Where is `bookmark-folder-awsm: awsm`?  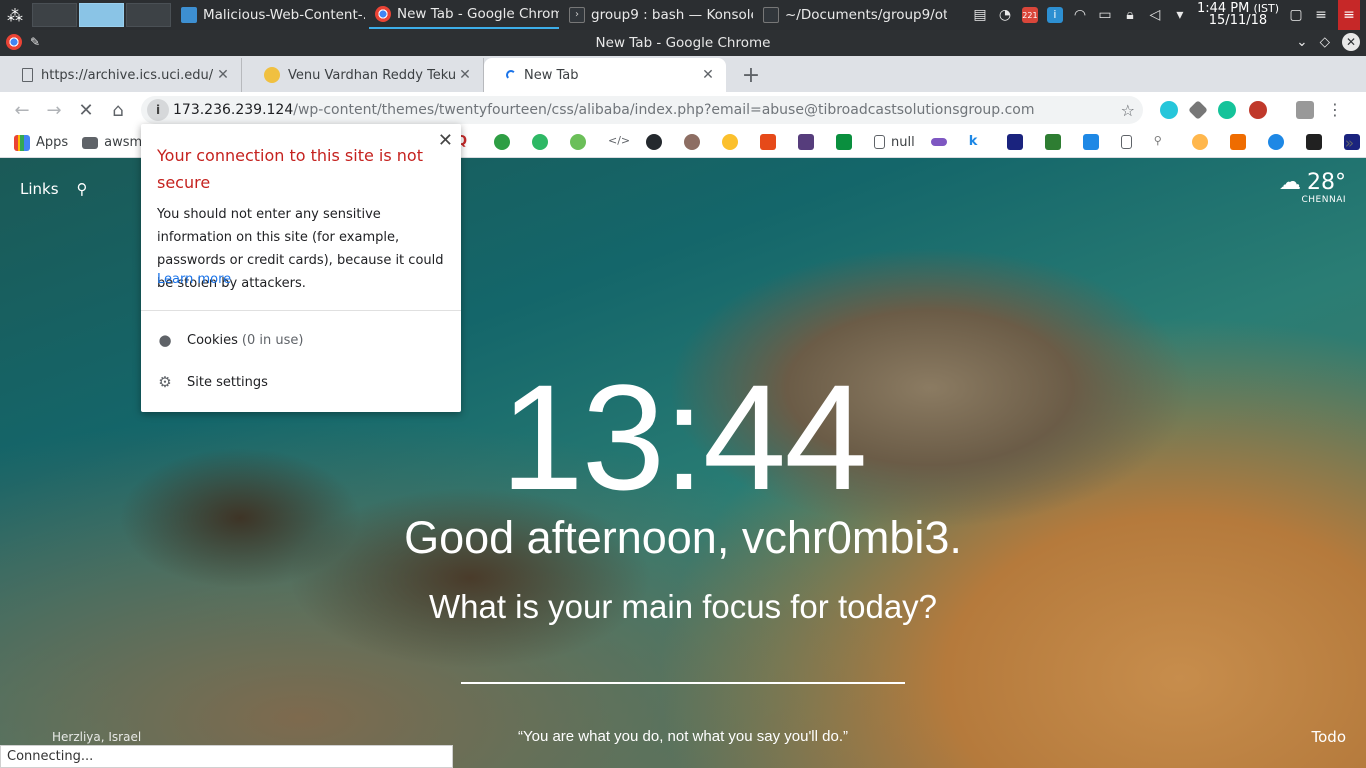
bookmark-folder-awsm: awsm is located at coordinates (112, 142).